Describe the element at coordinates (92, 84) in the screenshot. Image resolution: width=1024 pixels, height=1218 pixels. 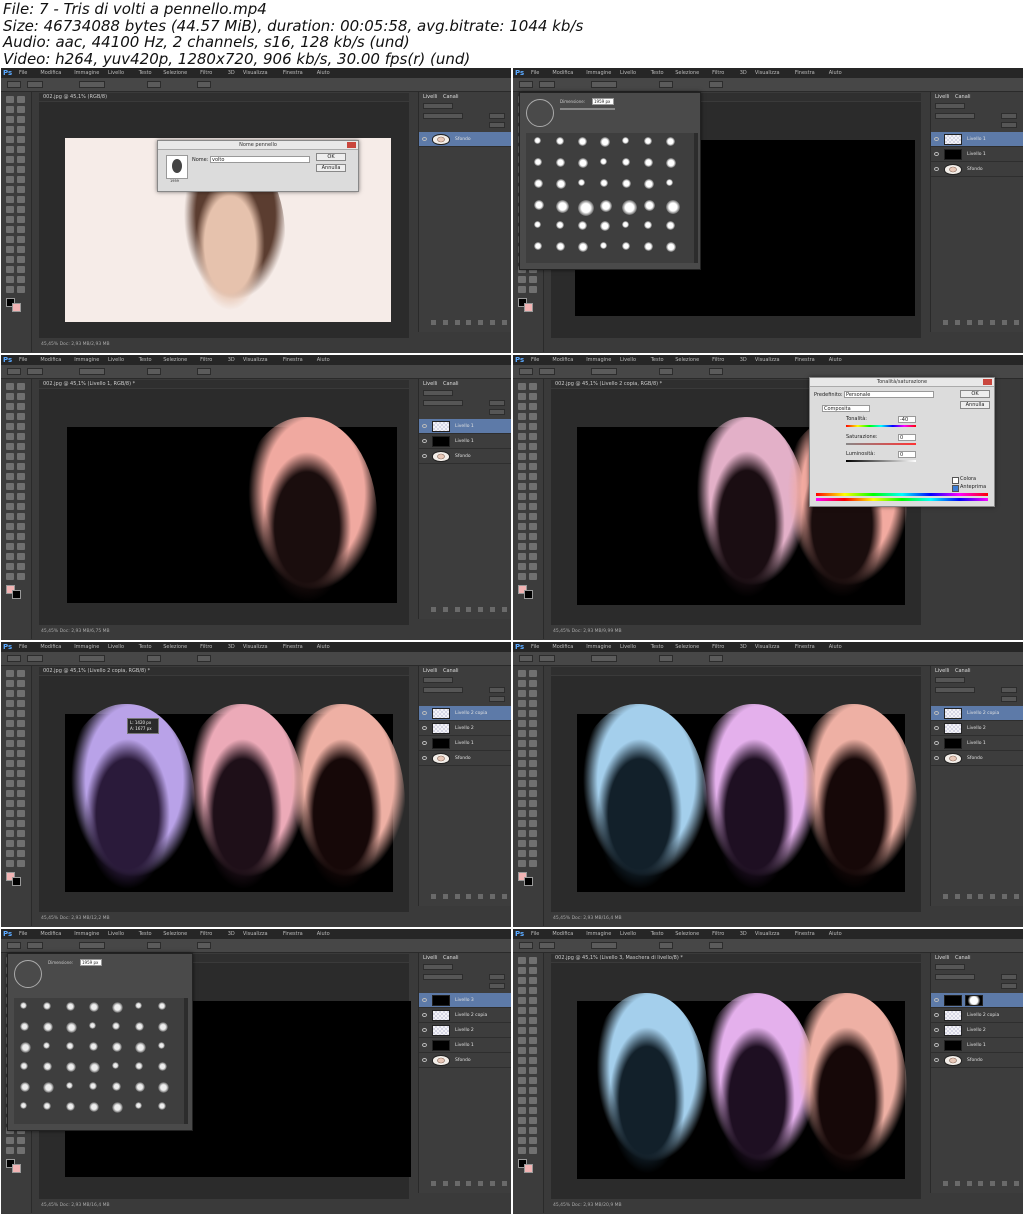
I see `mode-dropdown` at that location.